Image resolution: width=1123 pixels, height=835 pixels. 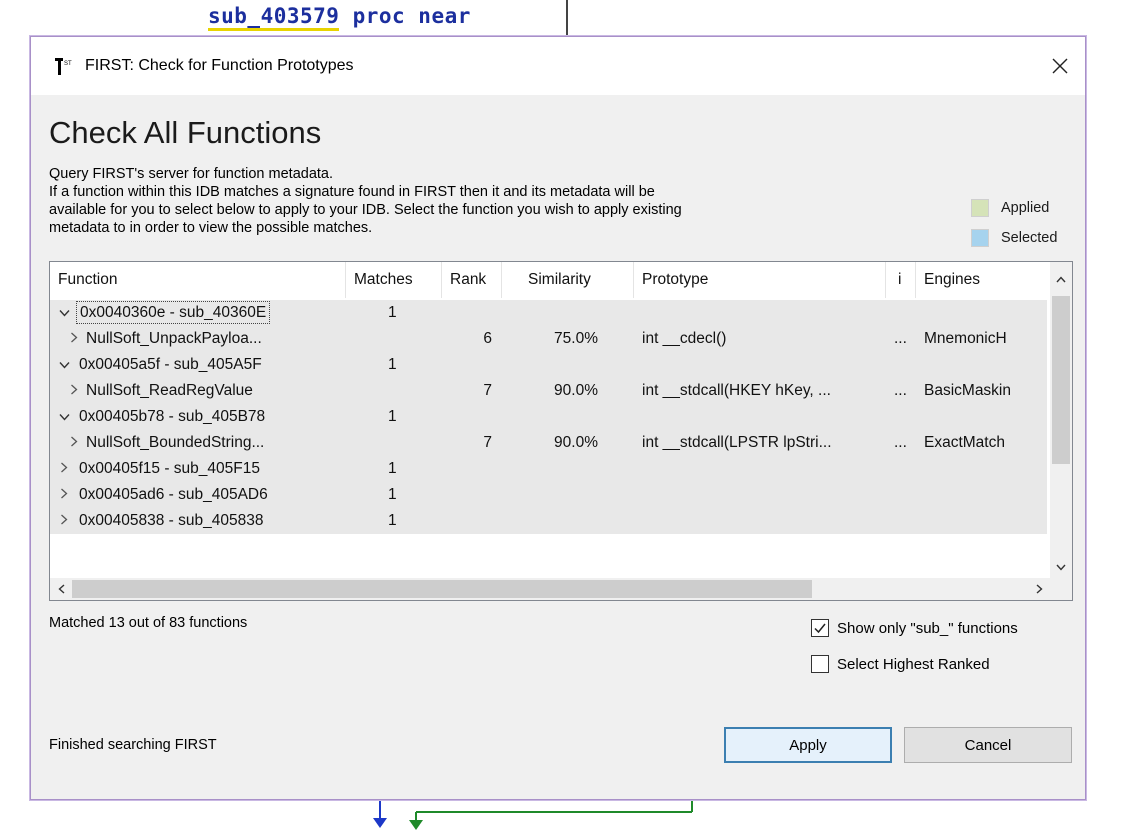 I want to click on column-header-function: Function, so click(x=198, y=280).